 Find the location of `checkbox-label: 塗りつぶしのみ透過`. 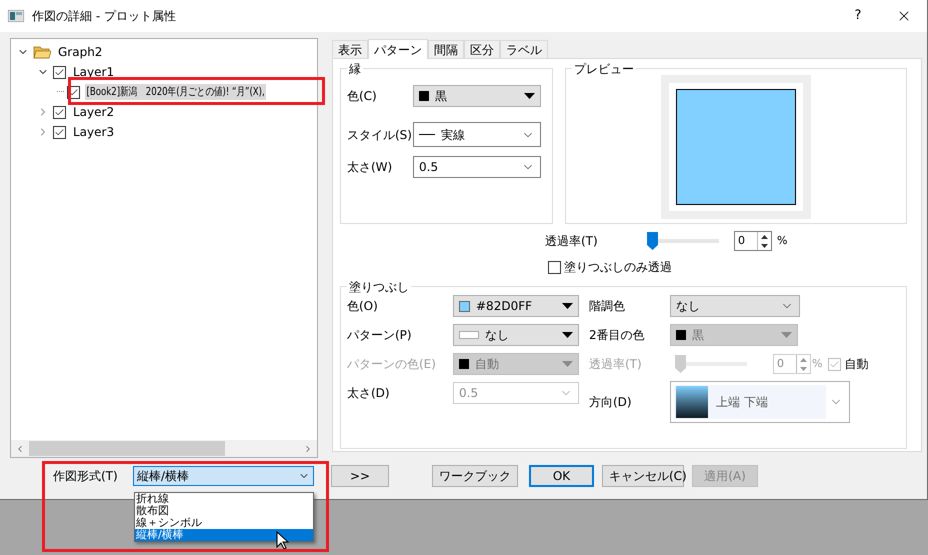

checkbox-label: 塗りつぶしのみ透過 is located at coordinates (618, 267).